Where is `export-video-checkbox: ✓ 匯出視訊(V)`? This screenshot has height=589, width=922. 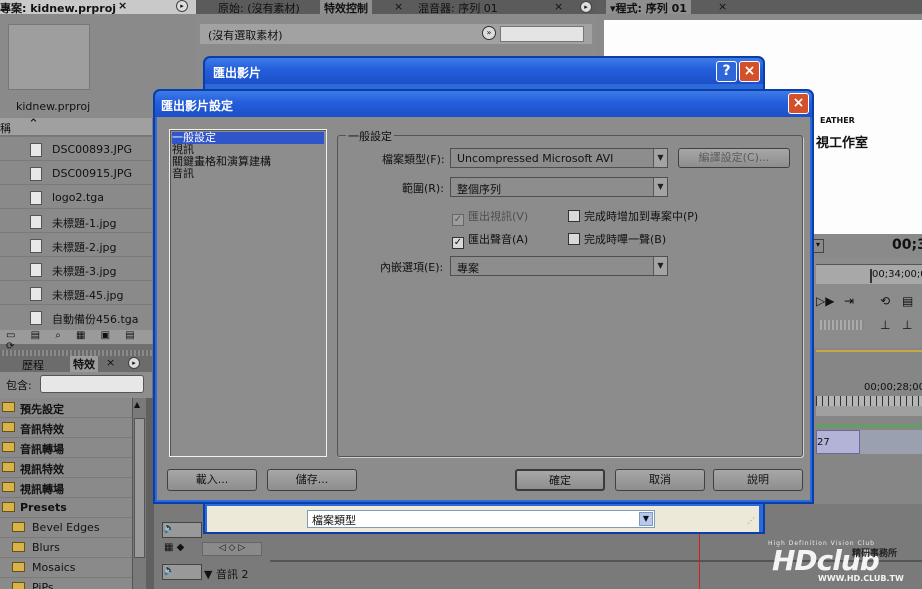
export-video-checkbox: ✓ 匯出視訊(V) is located at coordinates (490, 217).